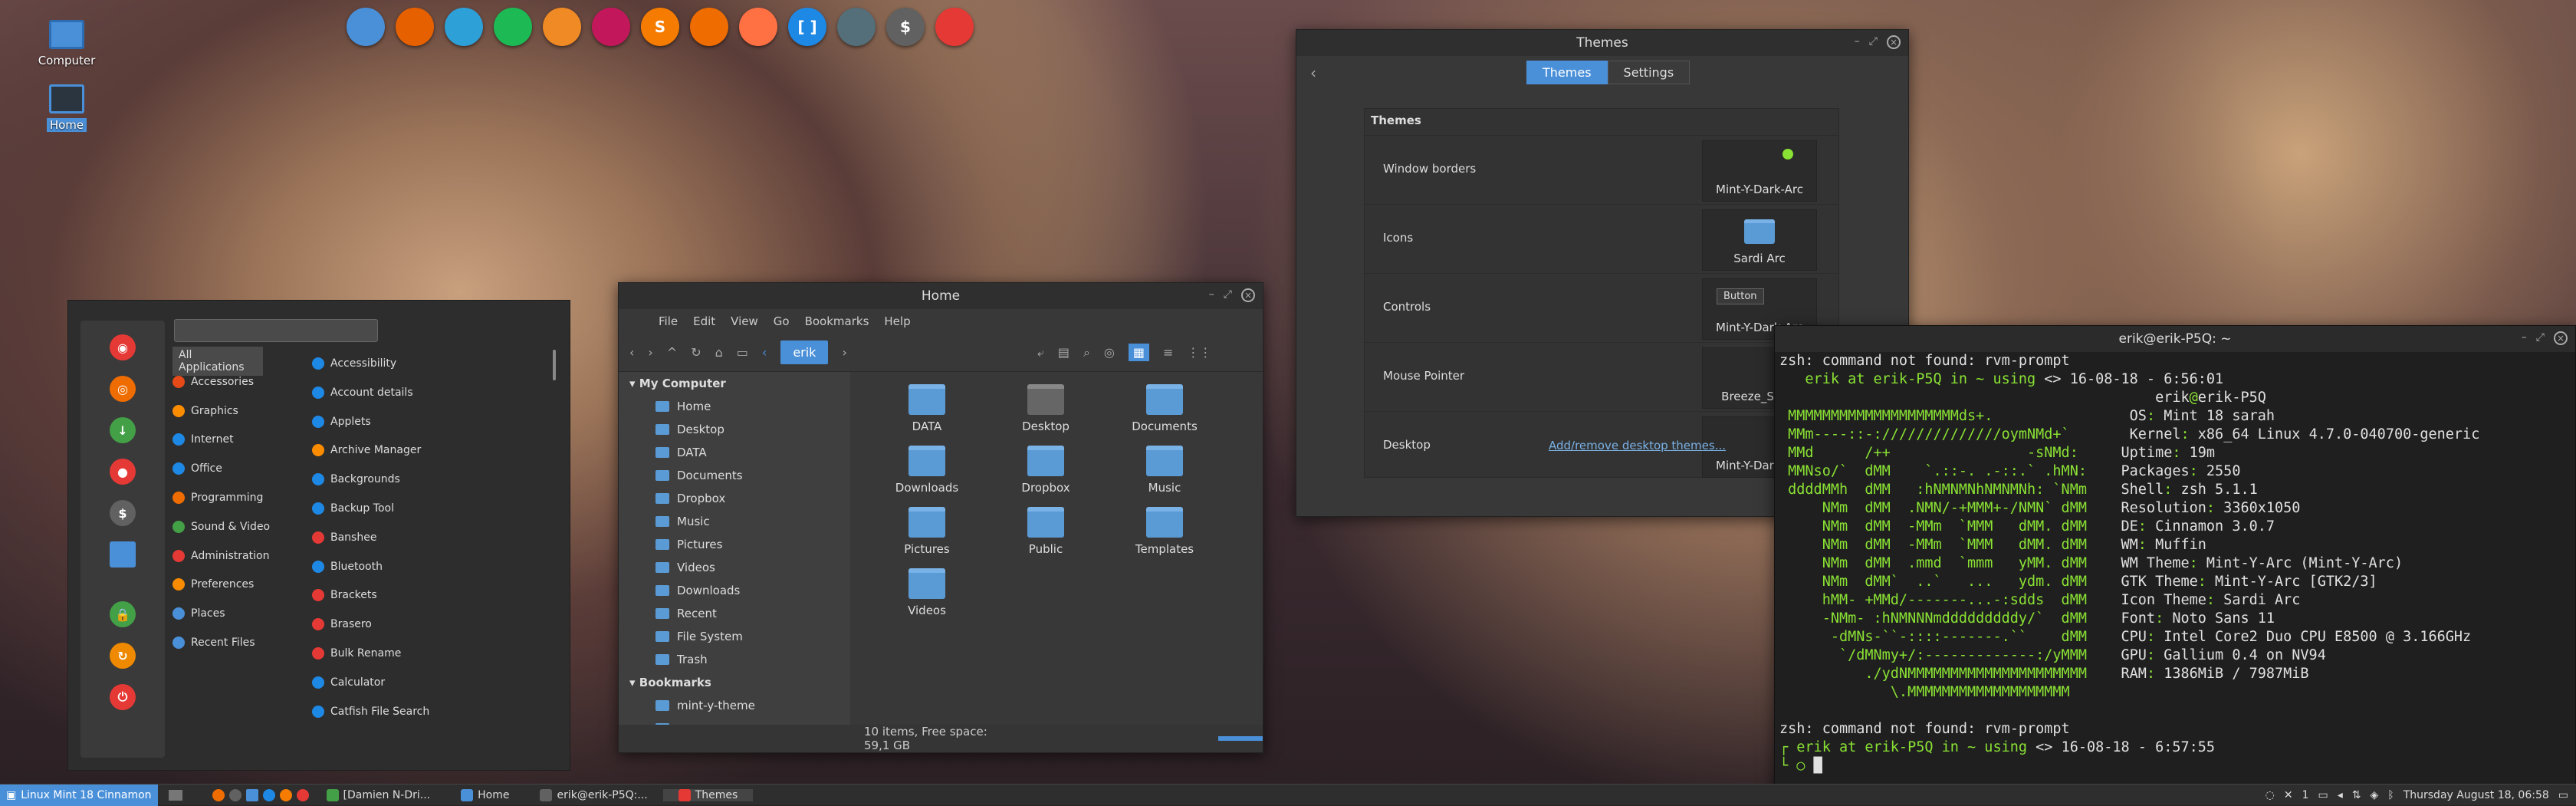  I want to click on panel-window-button: Home, so click(485, 795).